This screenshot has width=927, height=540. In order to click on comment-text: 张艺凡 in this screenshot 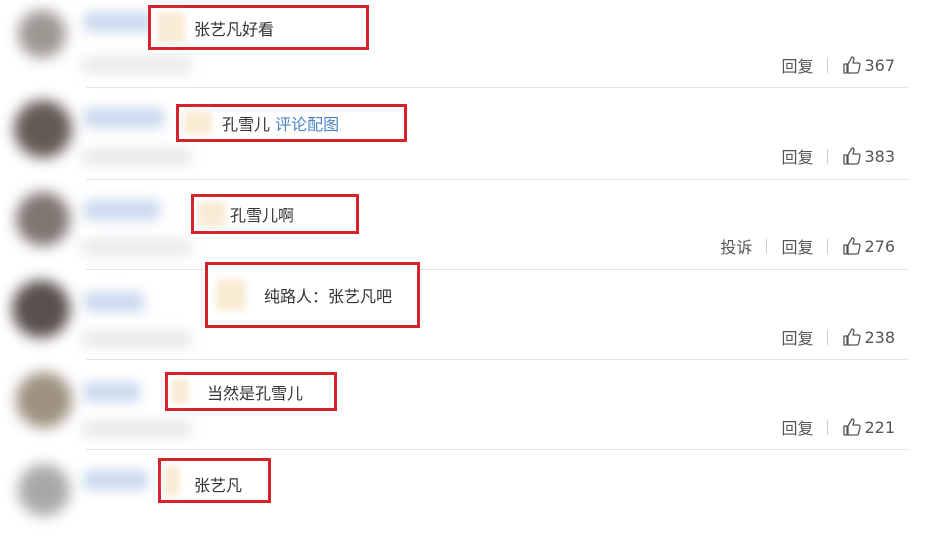, I will do `click(218, 486)`.